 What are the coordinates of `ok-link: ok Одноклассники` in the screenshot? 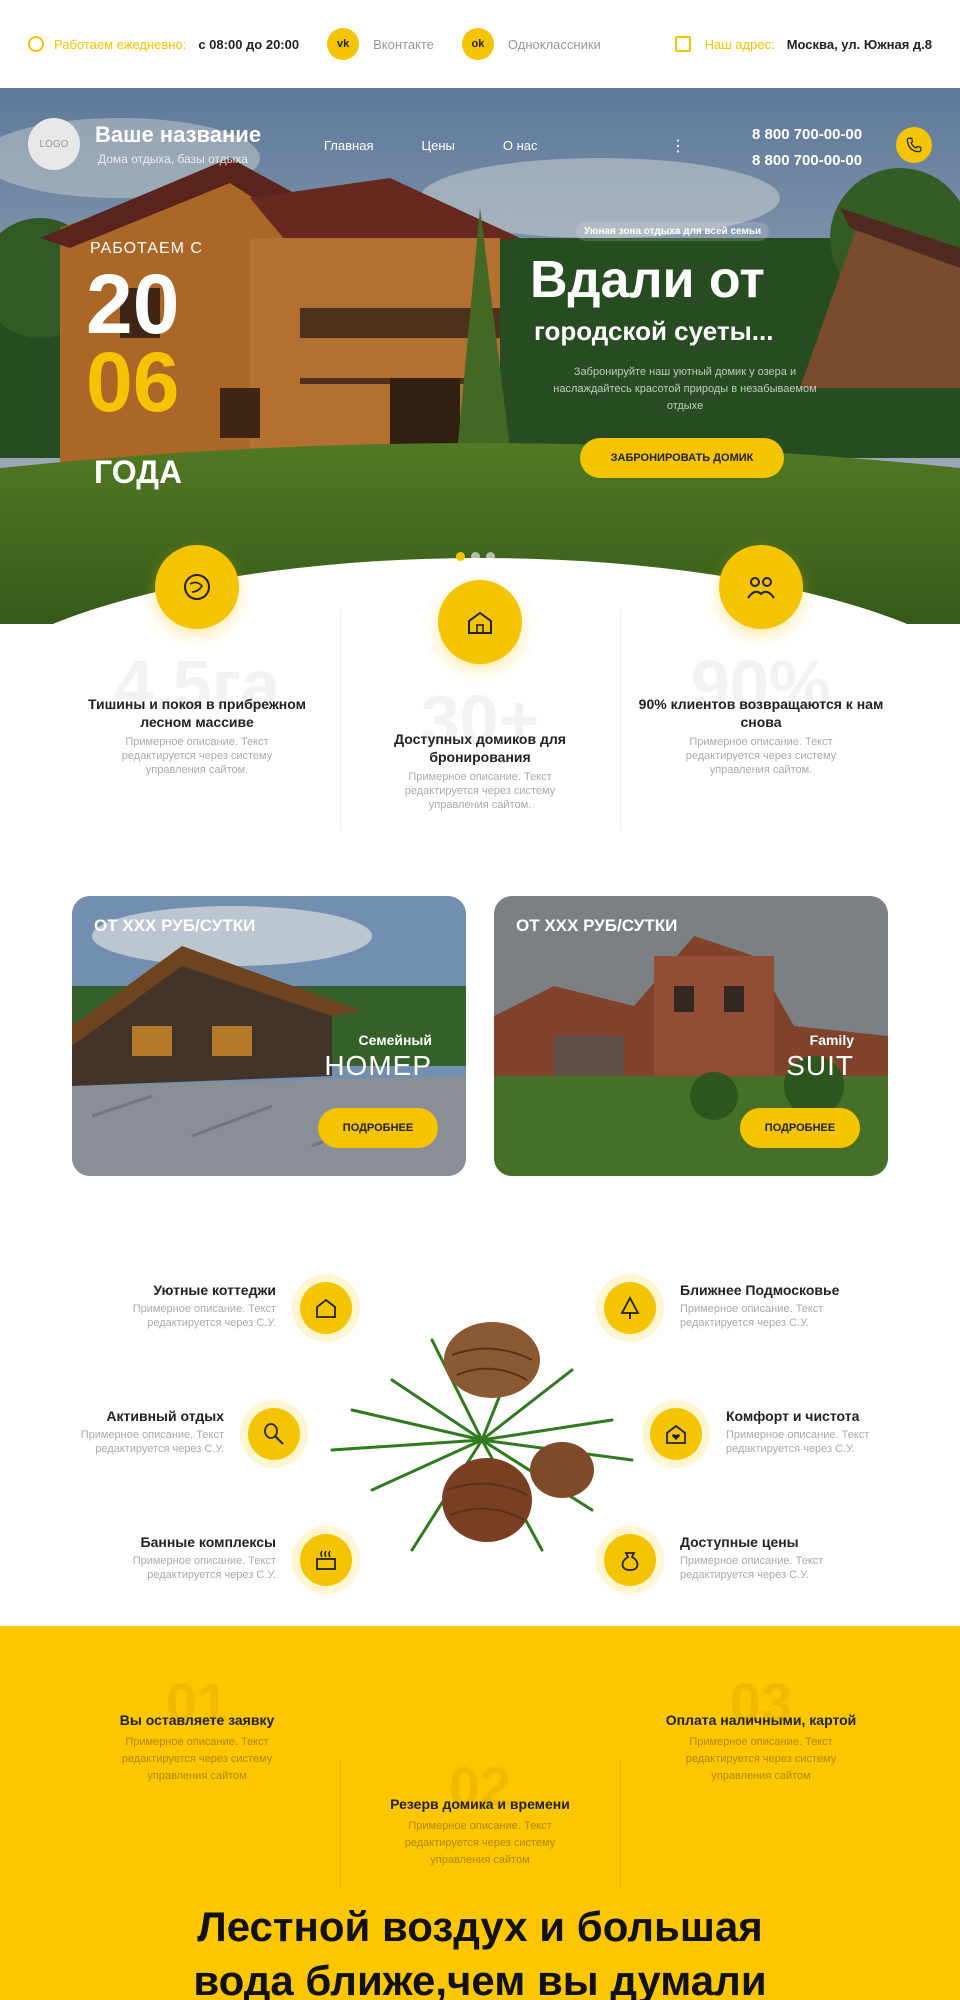 It's located at (531, 44).